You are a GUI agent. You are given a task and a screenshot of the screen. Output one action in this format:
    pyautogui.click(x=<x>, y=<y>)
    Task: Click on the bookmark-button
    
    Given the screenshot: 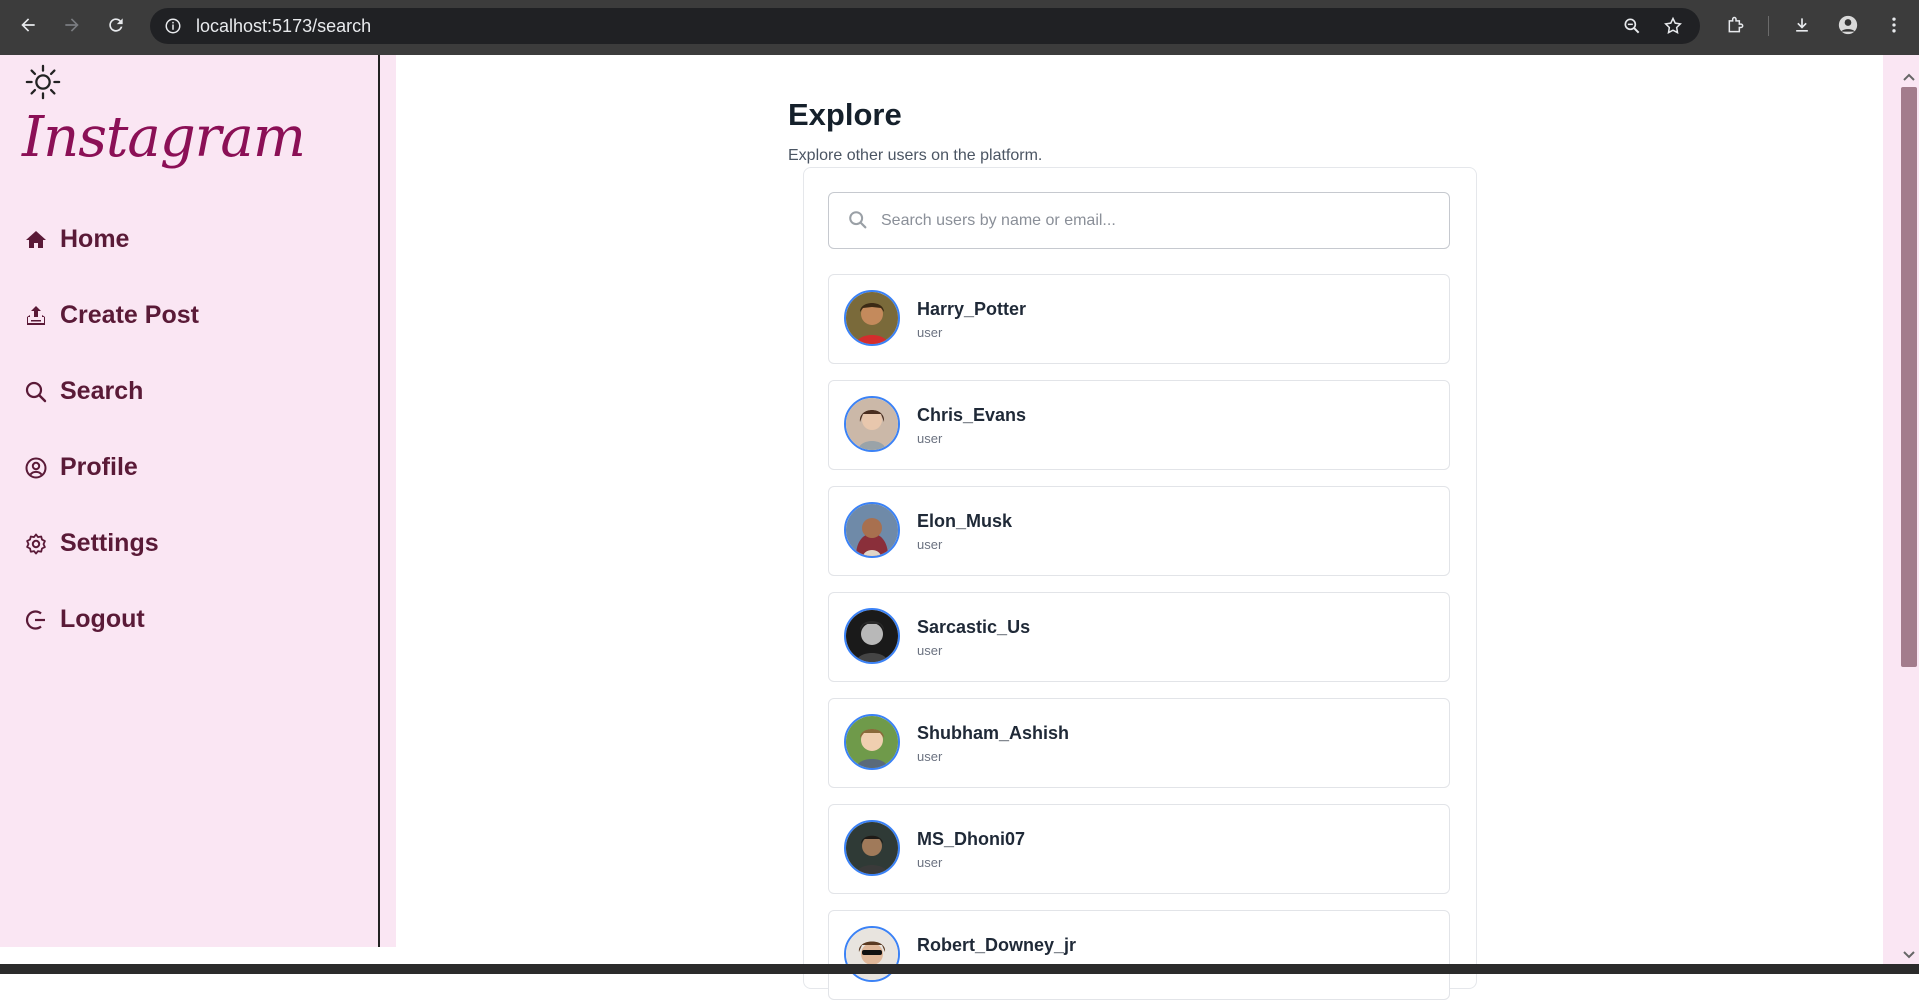 What is the action you would take?
    pyautogui.click(x=1673, y=26)
    